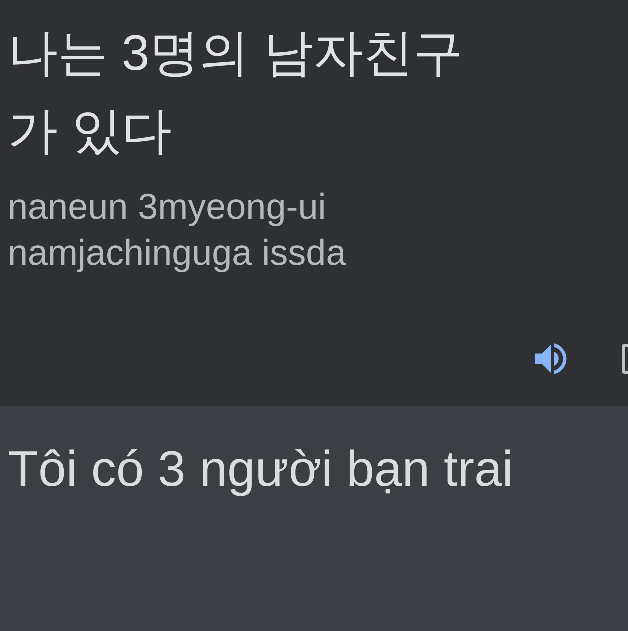 The width and height of the screenshot is (628, 631). What do you see at coordinates (177, 253) in the screenshot?
I see `romanization-text: namjachinguga issda` at bounding box center [177, 253].